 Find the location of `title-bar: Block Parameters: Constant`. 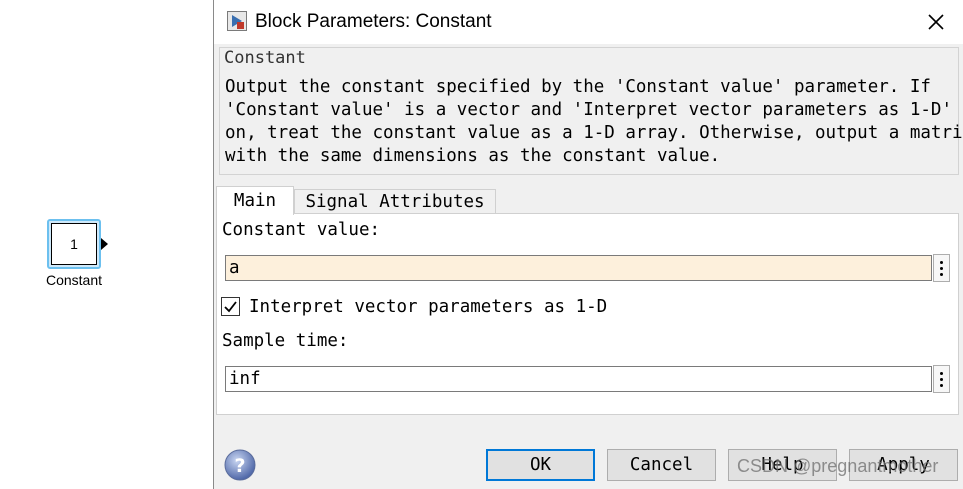

title-bar: Block Parameters: Constant is located at coordinates (588, 22).